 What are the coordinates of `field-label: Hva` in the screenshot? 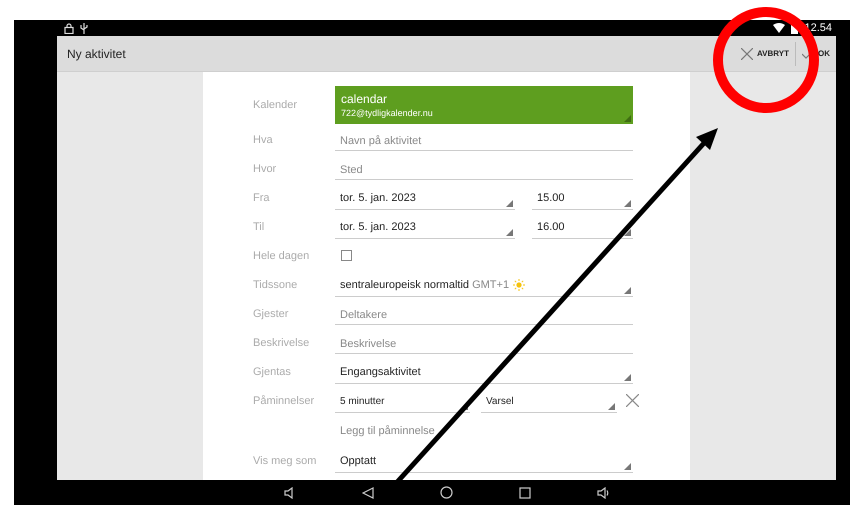 It's located at (263, 140).